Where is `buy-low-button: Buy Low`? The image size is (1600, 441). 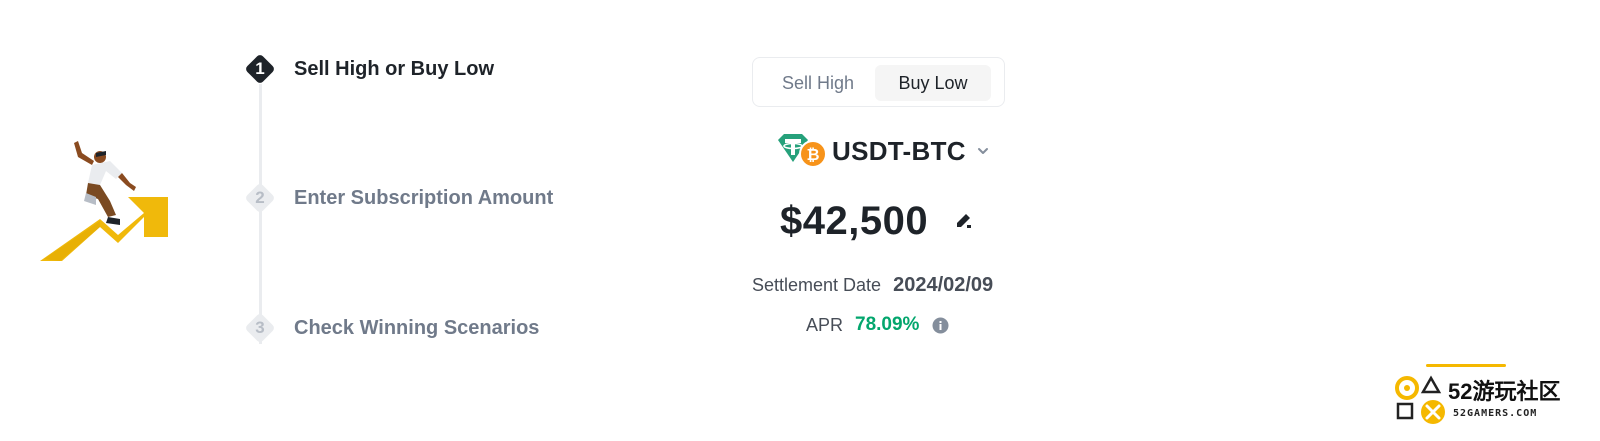 buy-low-button: Buy Low is located at coordinates (933, 83).